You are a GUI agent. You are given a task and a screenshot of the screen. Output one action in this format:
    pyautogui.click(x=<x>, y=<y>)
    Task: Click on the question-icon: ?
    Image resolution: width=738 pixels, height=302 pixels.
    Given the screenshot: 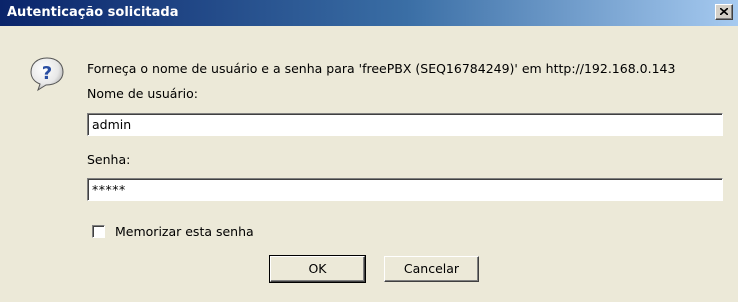 What is the action you would take?
    pyautogui.click(x=47, y=74)
    